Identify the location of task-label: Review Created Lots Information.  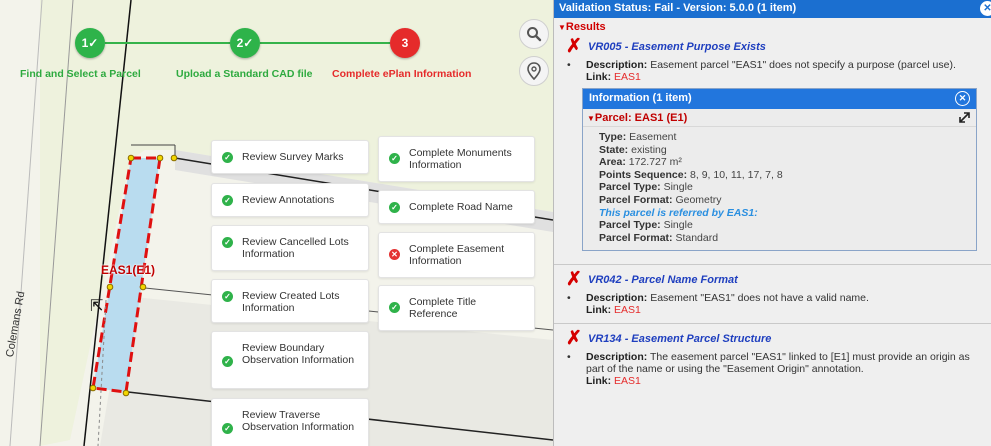
(291, 302).